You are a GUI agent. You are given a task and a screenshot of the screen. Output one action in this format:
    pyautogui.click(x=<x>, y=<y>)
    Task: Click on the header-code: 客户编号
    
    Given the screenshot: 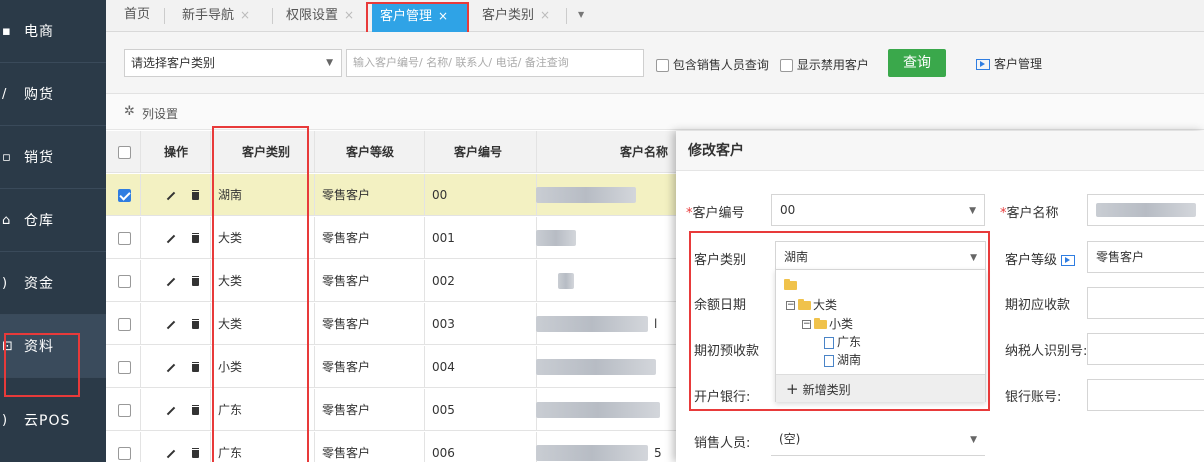 What is the action you would take?
    pyautogui.click(x=478, y=152)
    